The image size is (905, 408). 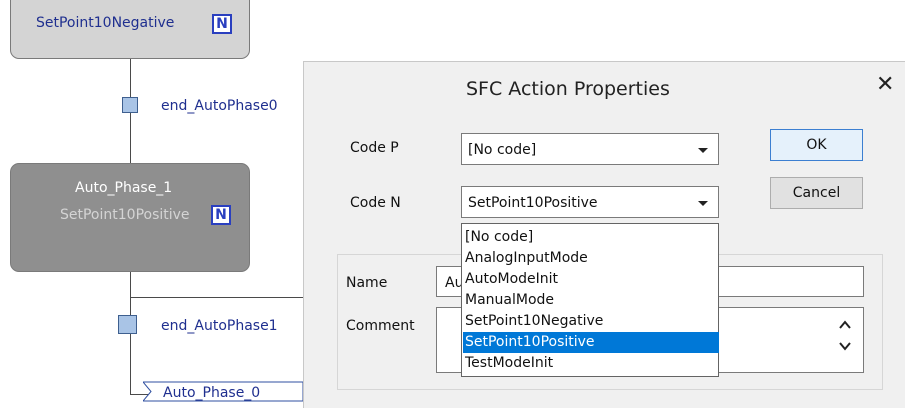 I want to click on dropdown-option: ManualMode, so click(x=591, y=300).